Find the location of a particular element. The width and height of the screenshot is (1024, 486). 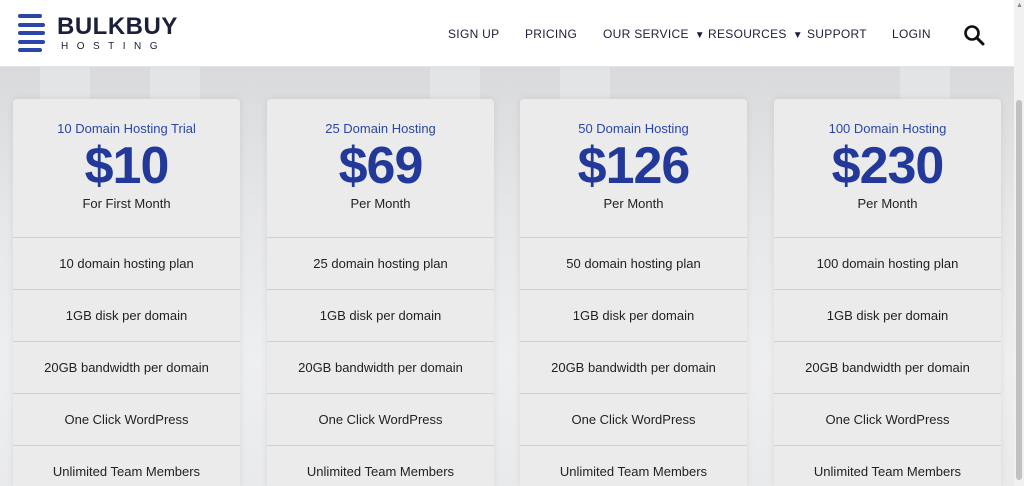

logo-wordmark: BULKBUY is located at coordinates (117, 26).